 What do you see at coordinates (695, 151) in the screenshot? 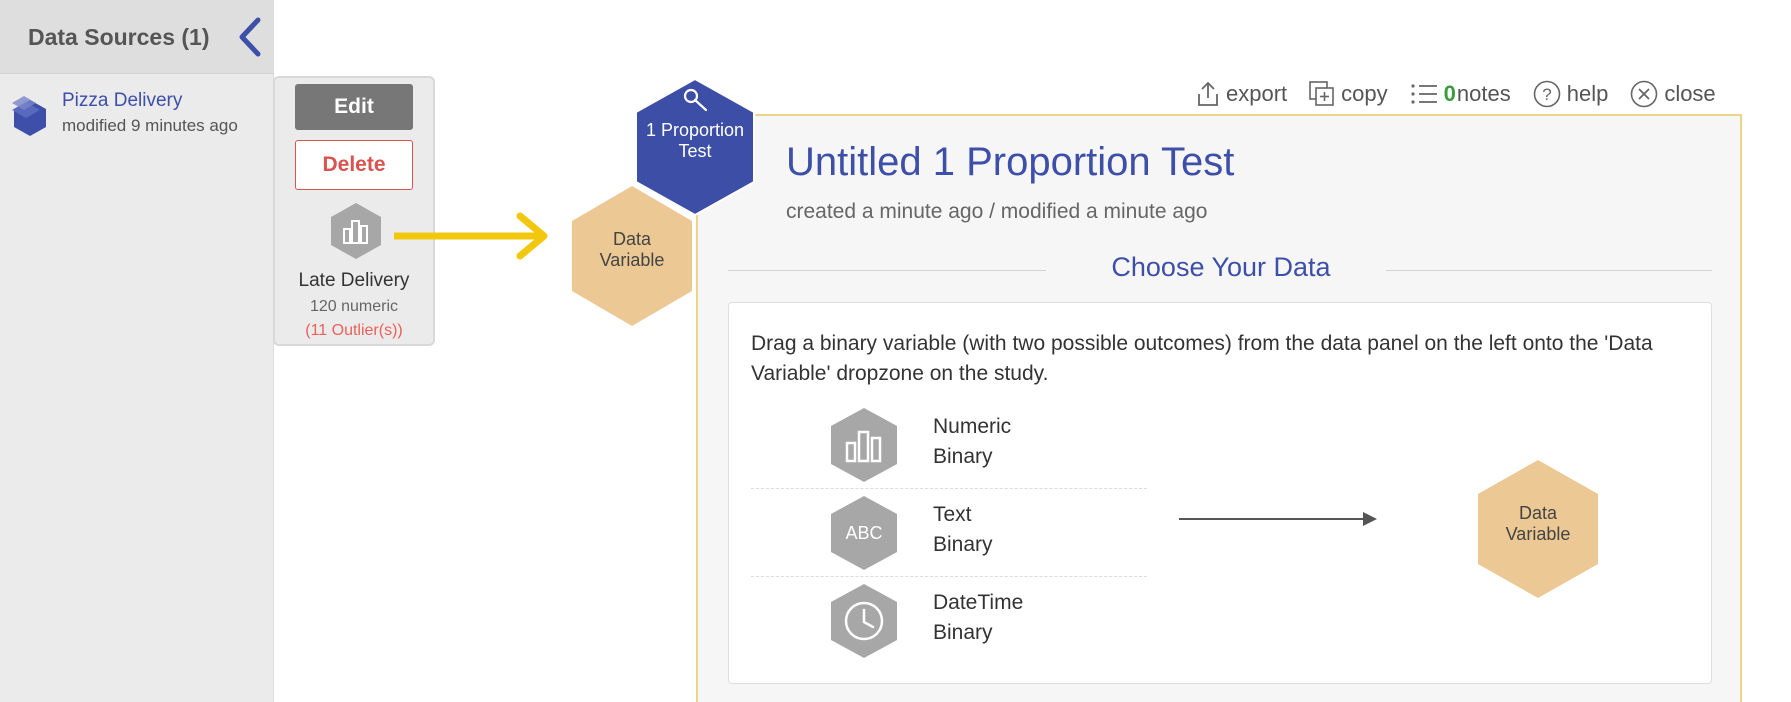
I see `test-label-line2: Test` at bounding box center [695, 151].